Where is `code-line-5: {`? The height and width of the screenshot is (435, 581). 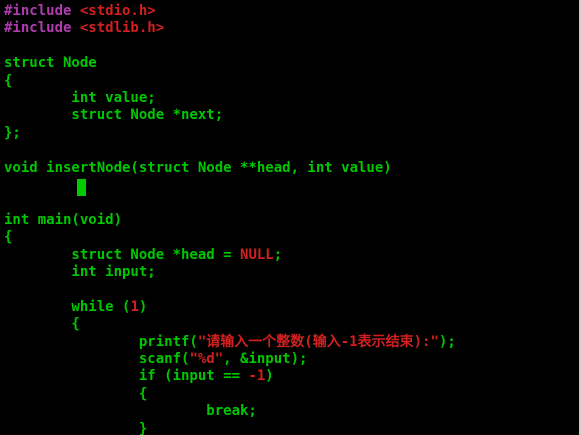 code-line-5: { is located at coordinates (8, 81).